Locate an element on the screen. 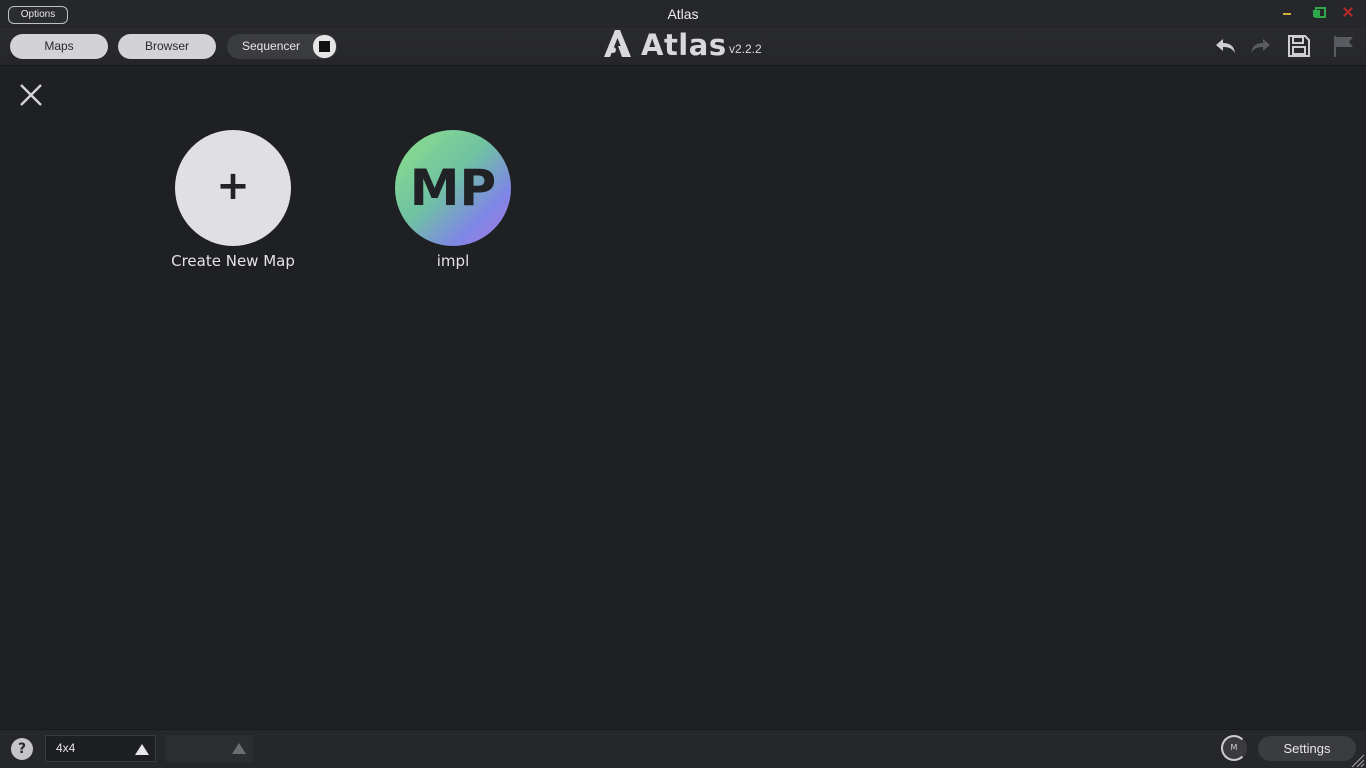 This screenshot has width=1366, height=768. stop-icon is located at coordinates (324, 46).